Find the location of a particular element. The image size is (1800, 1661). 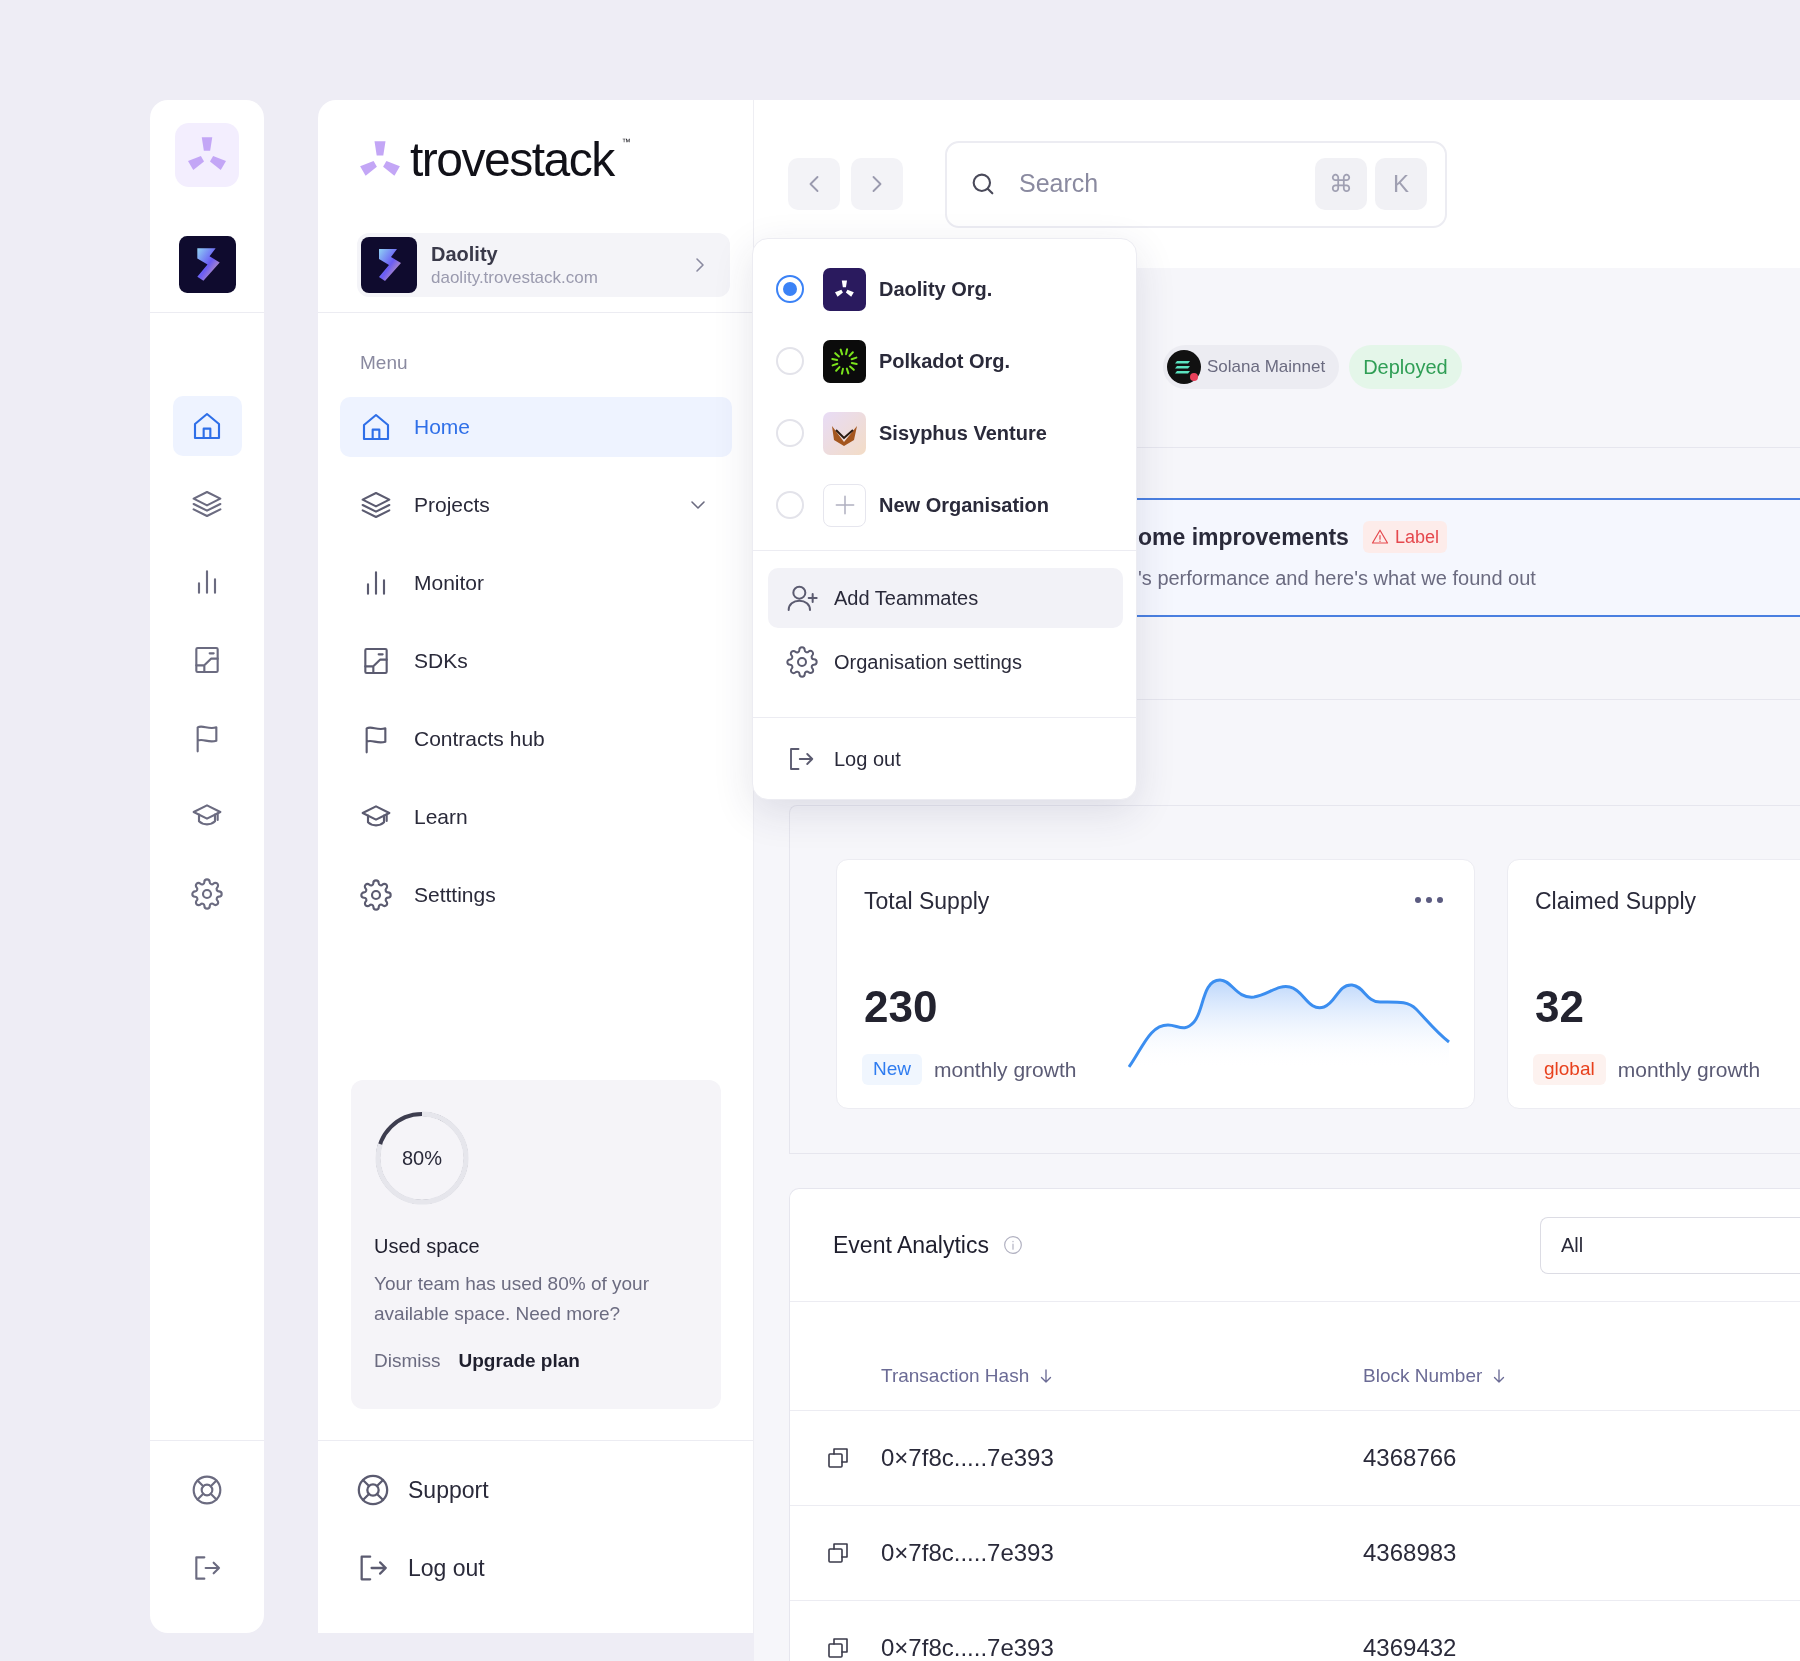

network-logo-icon is located at coordinates (1184, 367).